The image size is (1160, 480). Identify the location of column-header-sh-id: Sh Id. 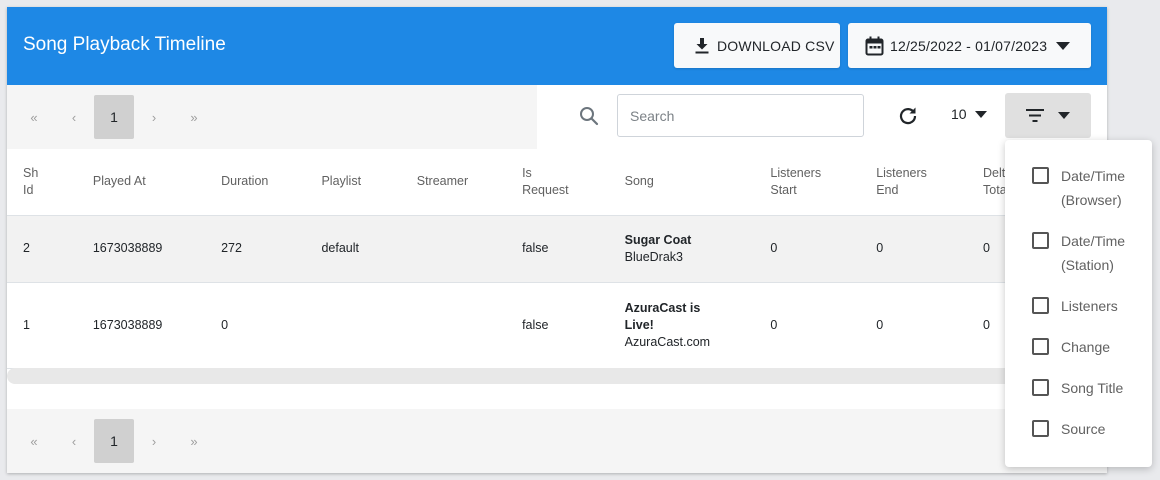
(42, 182).